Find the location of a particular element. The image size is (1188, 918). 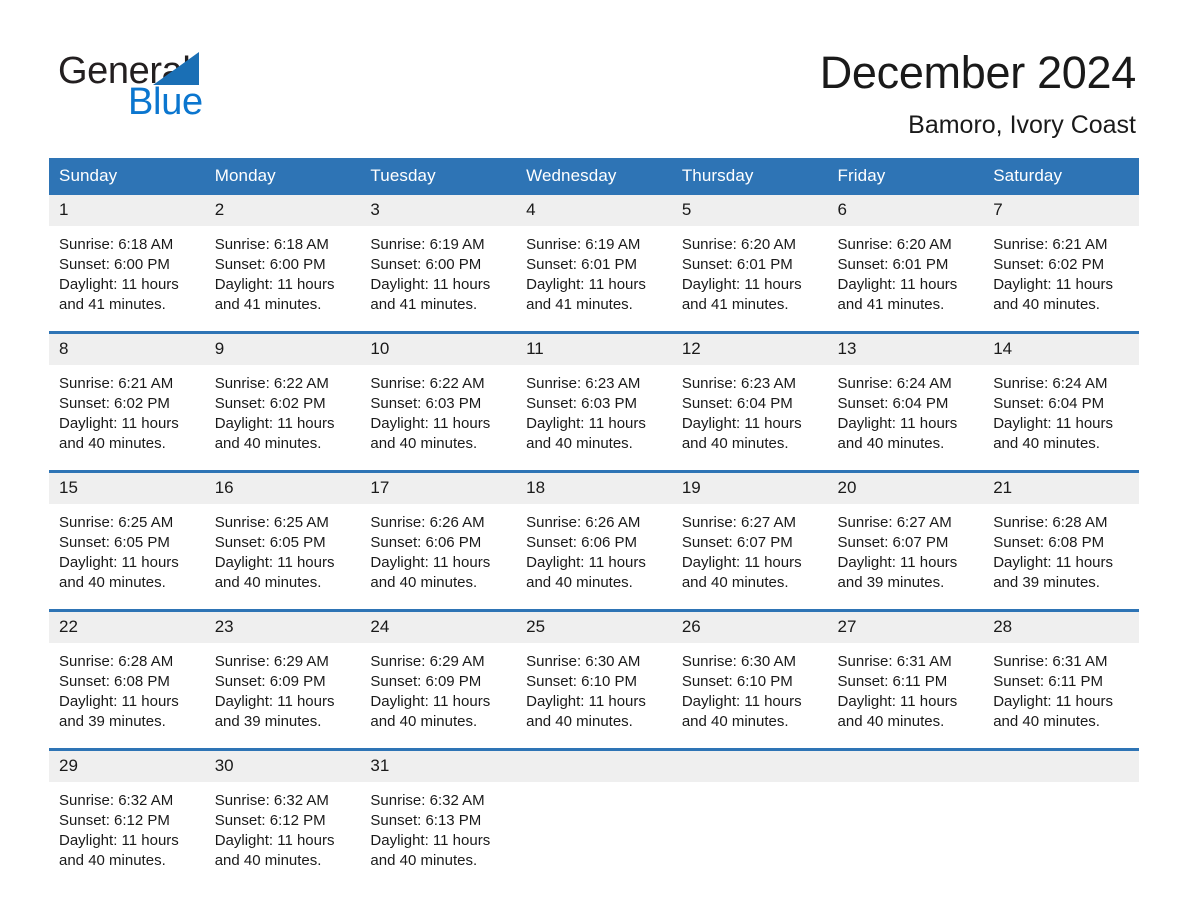

sunset-text: Sunset: 6:09 PM is located at coordinates (426, 681).